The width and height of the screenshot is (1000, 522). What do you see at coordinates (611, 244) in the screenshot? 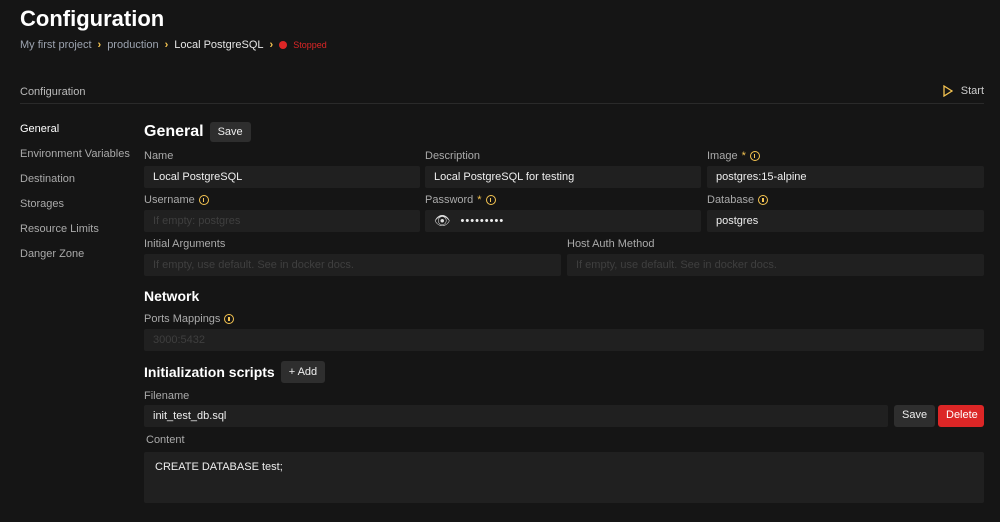
I see `host-auth-label: Host Auth Method` at bounding box center [611, 244].